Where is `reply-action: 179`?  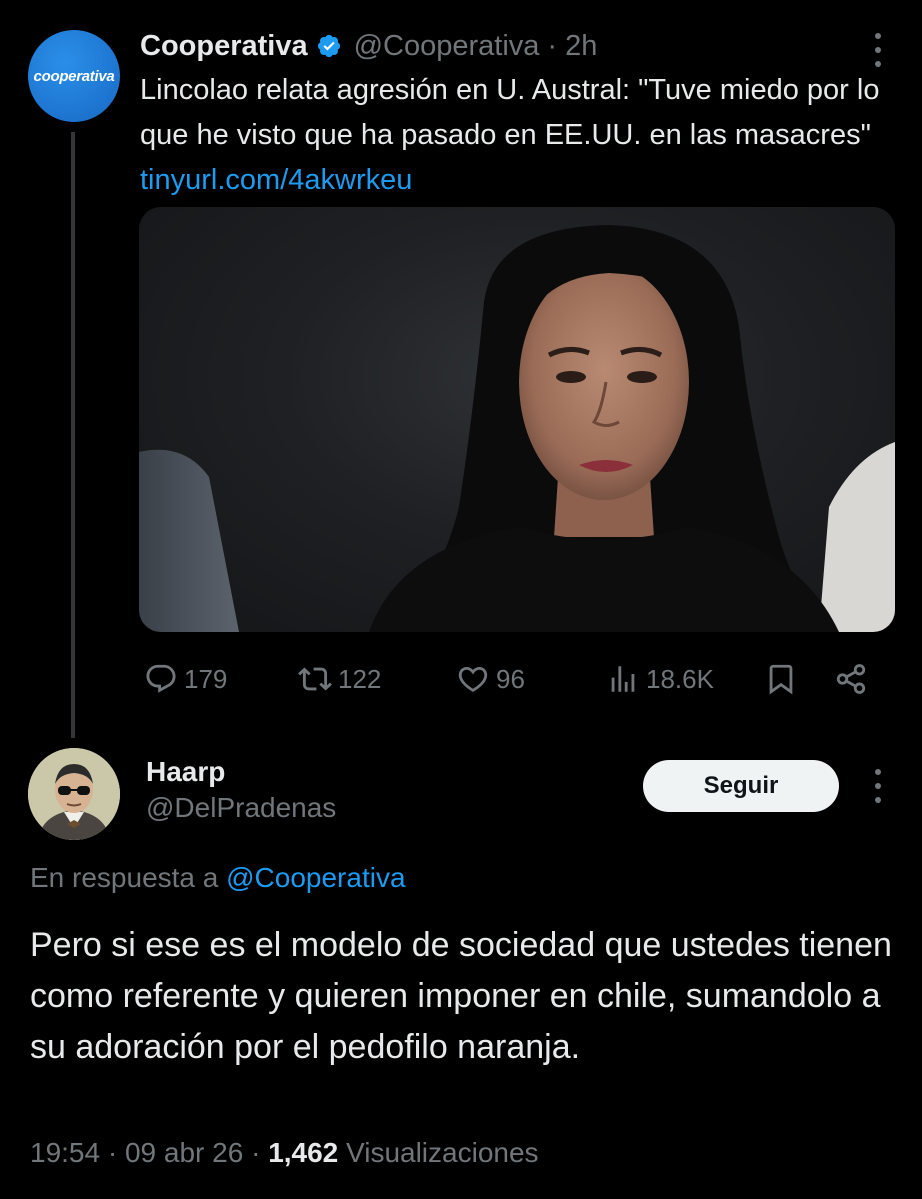 reply-action: 179 is located at coordinates (185, 679).